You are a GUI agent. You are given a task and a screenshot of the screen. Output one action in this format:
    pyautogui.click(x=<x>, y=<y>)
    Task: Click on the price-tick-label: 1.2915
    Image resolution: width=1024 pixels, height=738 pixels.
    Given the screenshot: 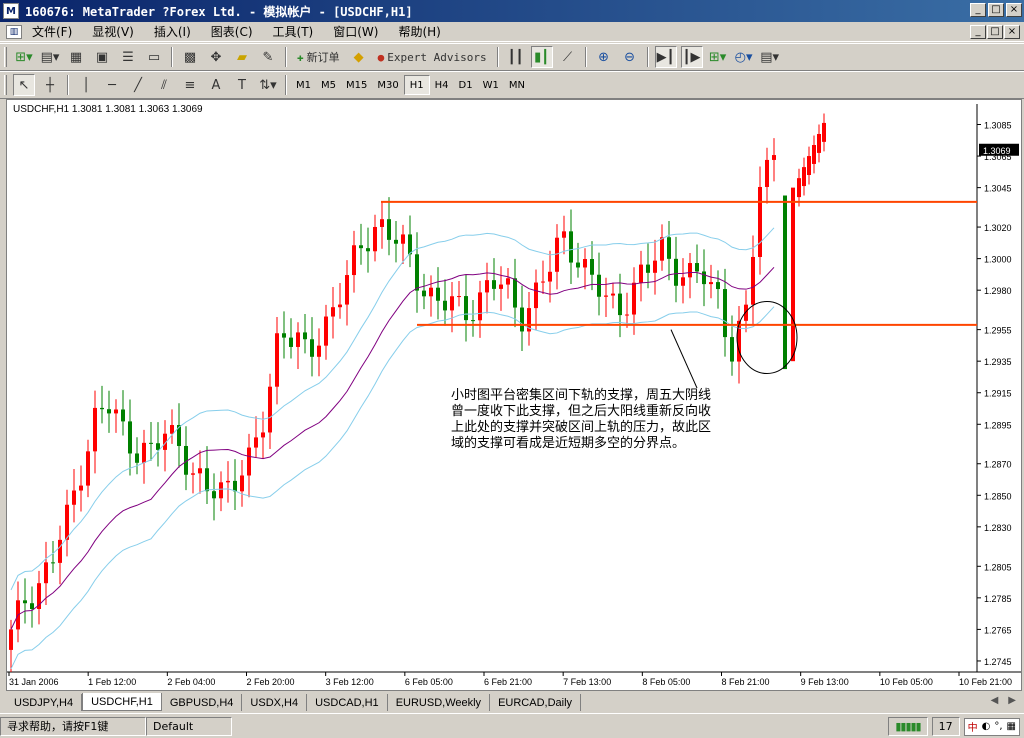 What is the action you would take?
    pyautogui.click(x=998, y=394)
    